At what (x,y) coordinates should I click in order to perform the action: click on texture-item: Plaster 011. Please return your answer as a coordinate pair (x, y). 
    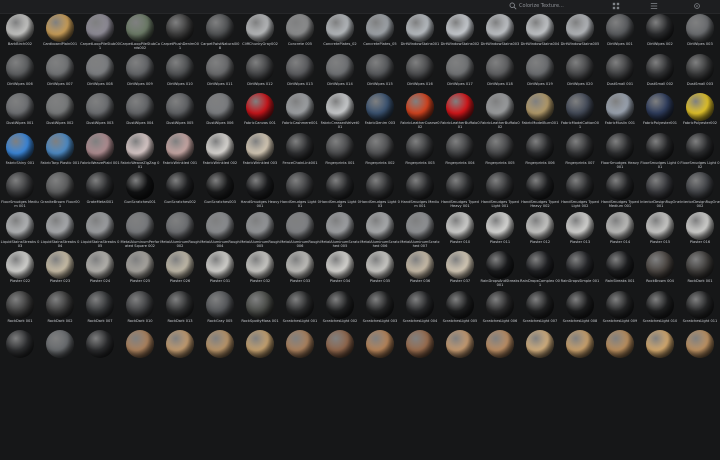
    Looking at the image, I should click on (500, 231).